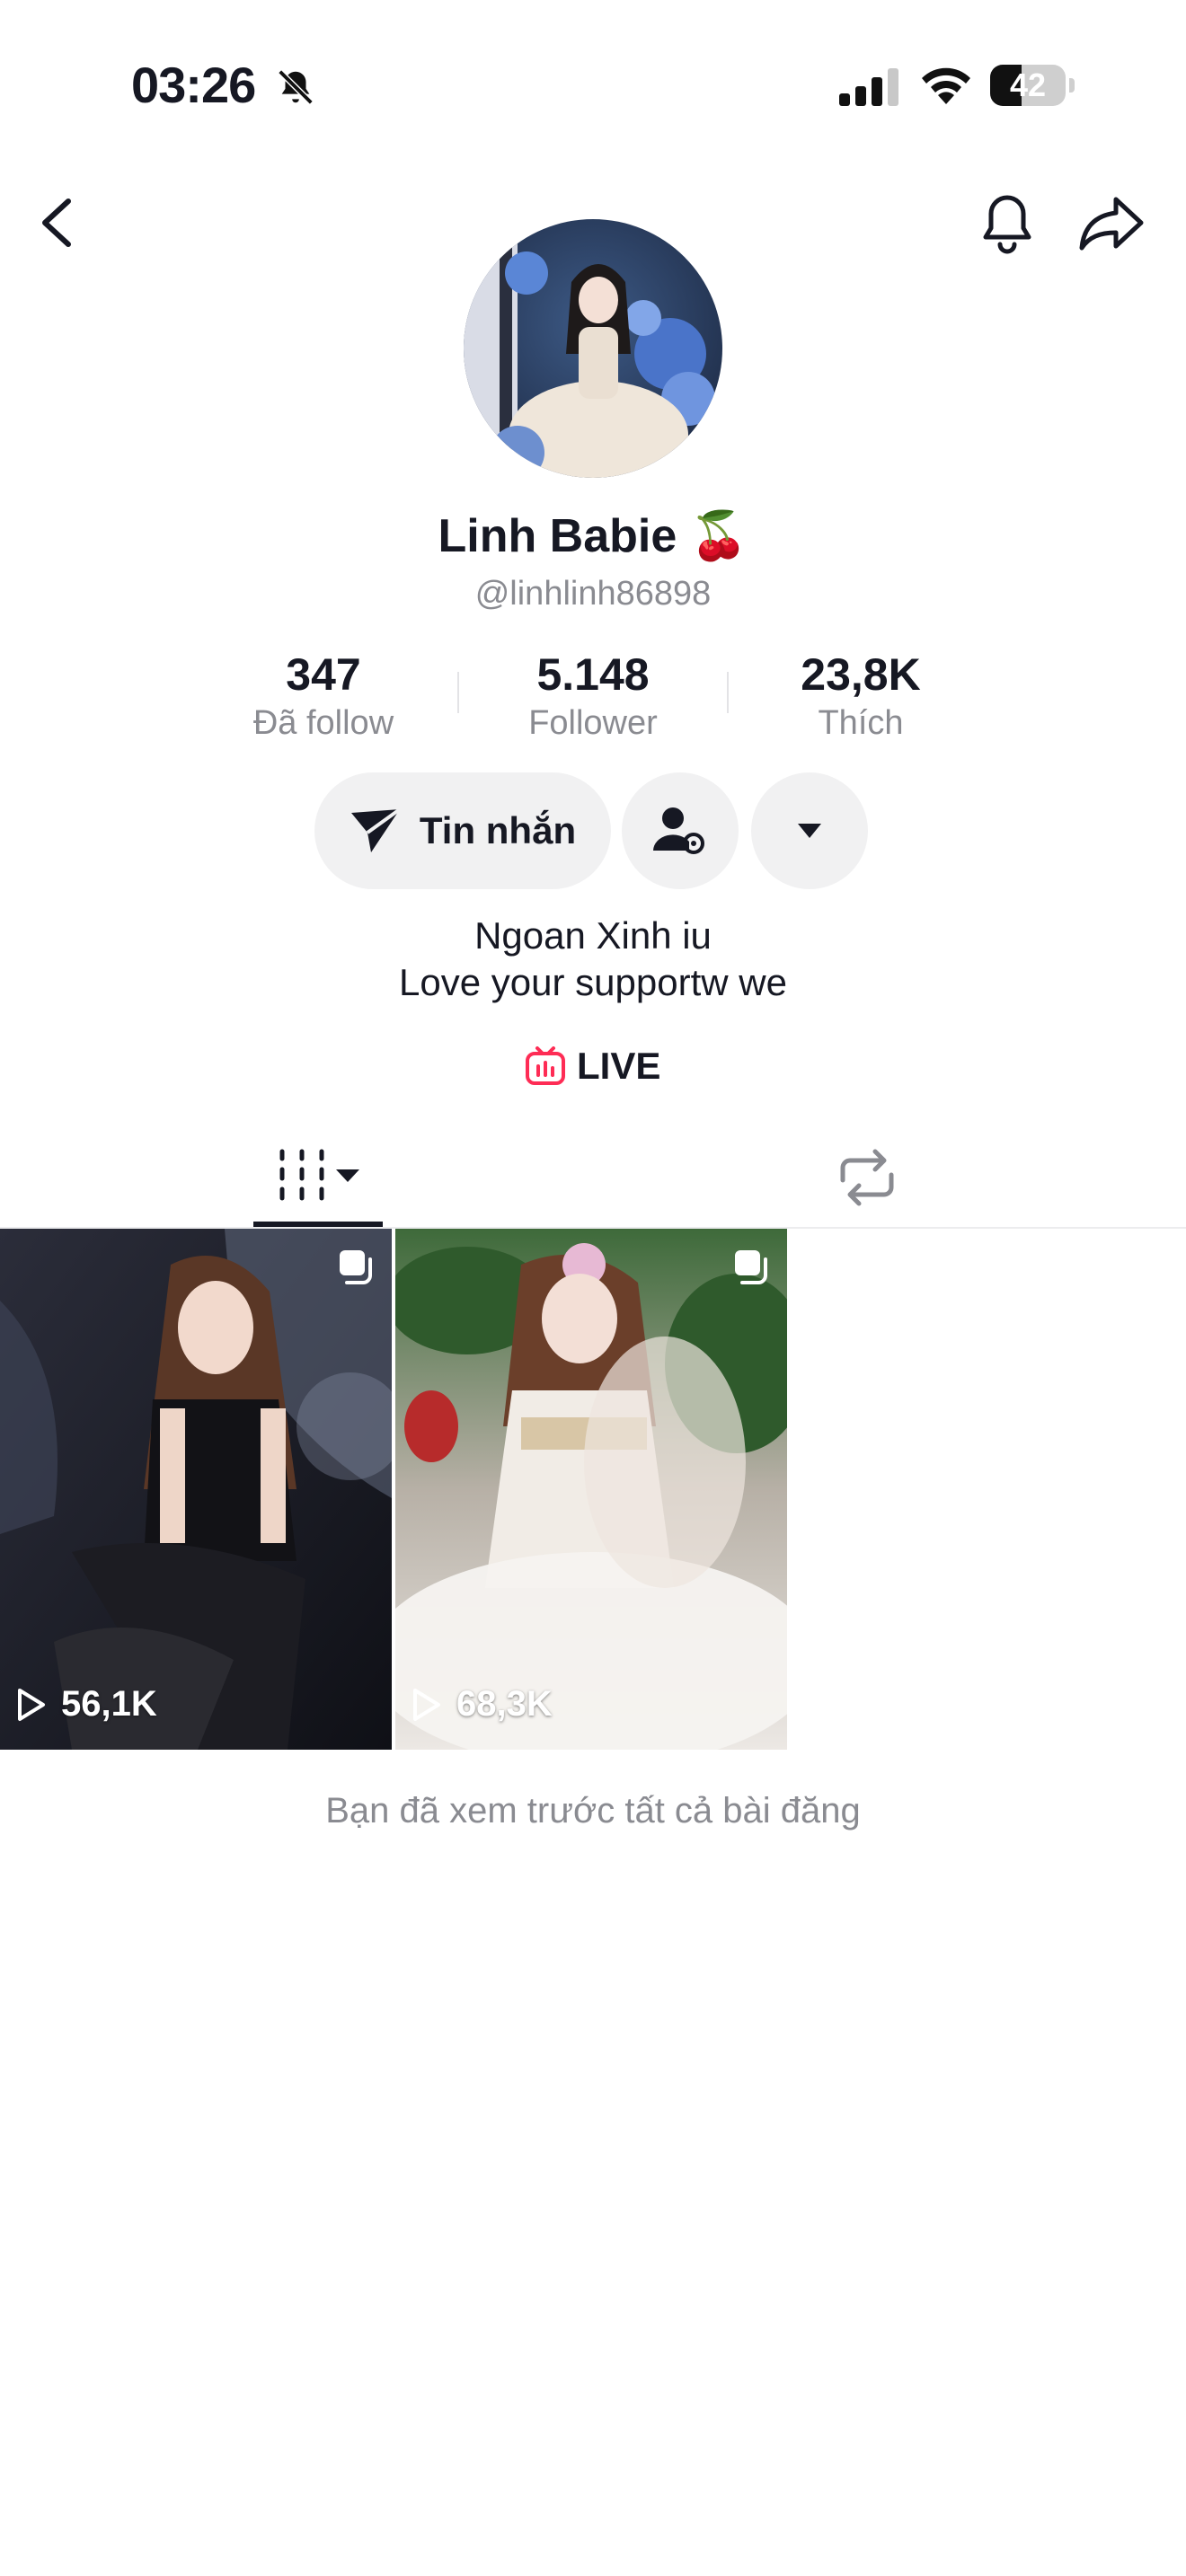  I want to click on status-time: 03:26, so click(193, 85).